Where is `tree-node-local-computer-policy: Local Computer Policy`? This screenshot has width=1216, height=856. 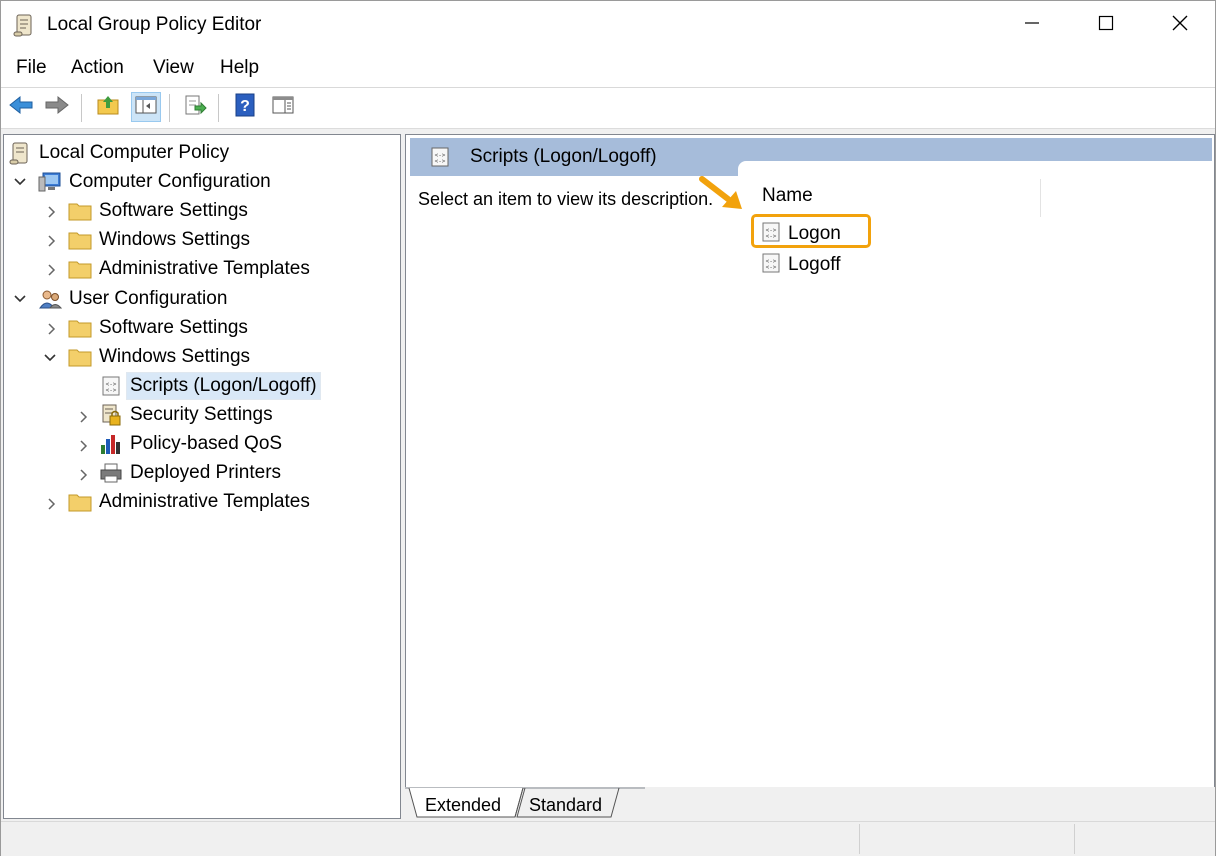
tree-node-local-computer-policy: Local Computer Policy is located at coordinates (120, 153).